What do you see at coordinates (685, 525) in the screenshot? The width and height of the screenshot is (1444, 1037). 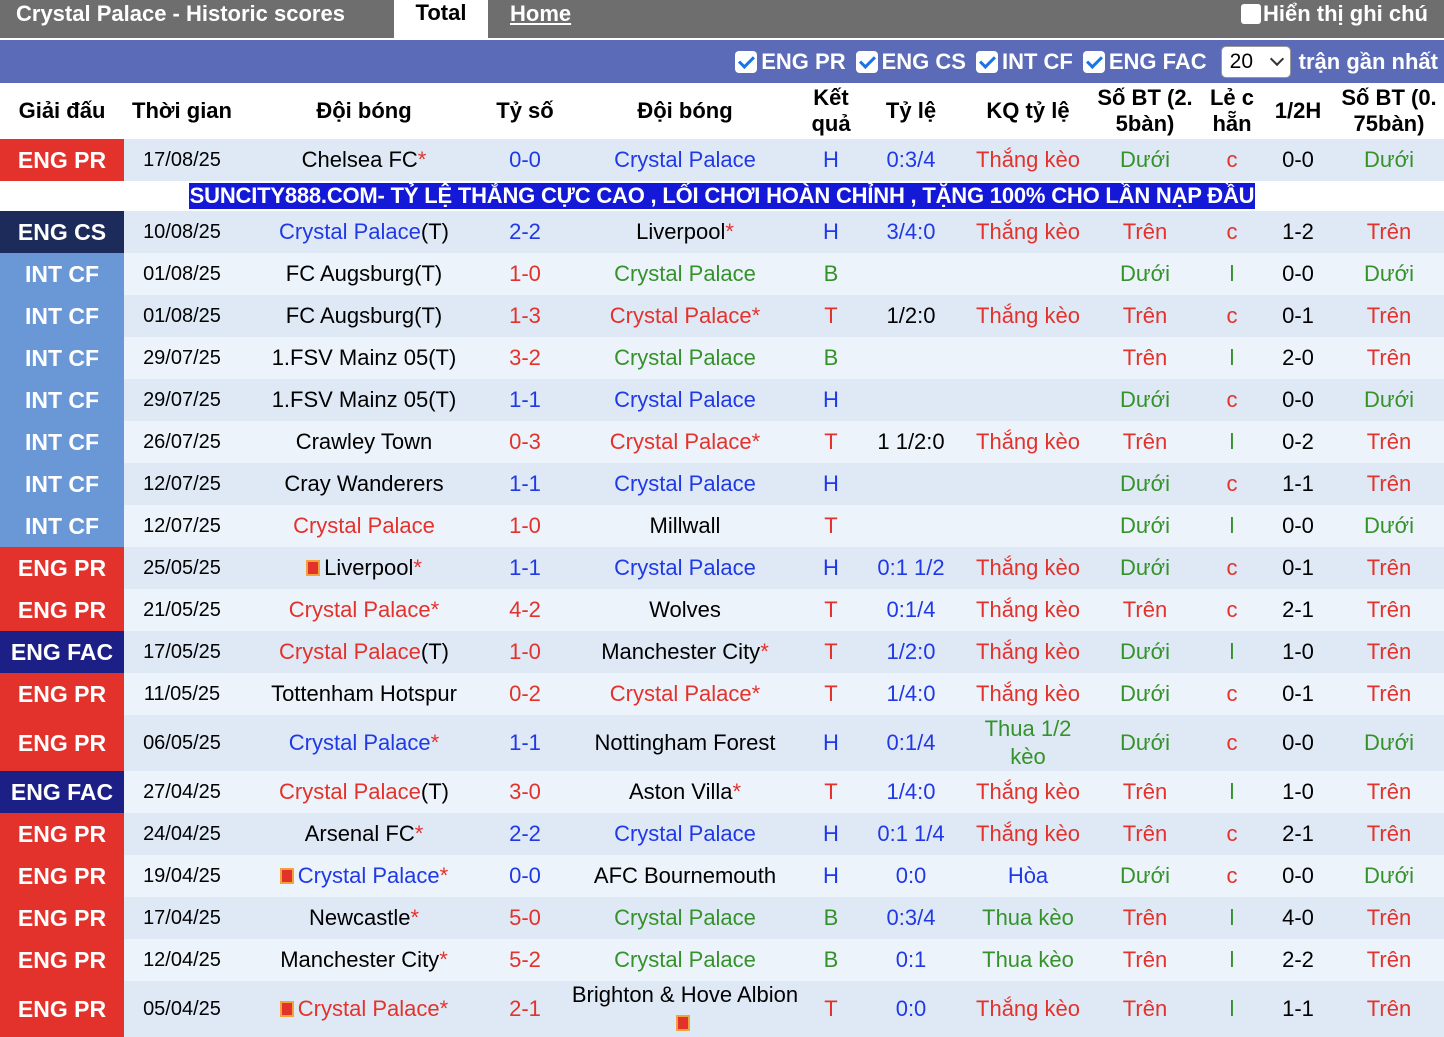 I see `away-team-name: Millwall` at bounding box center [685, 525].